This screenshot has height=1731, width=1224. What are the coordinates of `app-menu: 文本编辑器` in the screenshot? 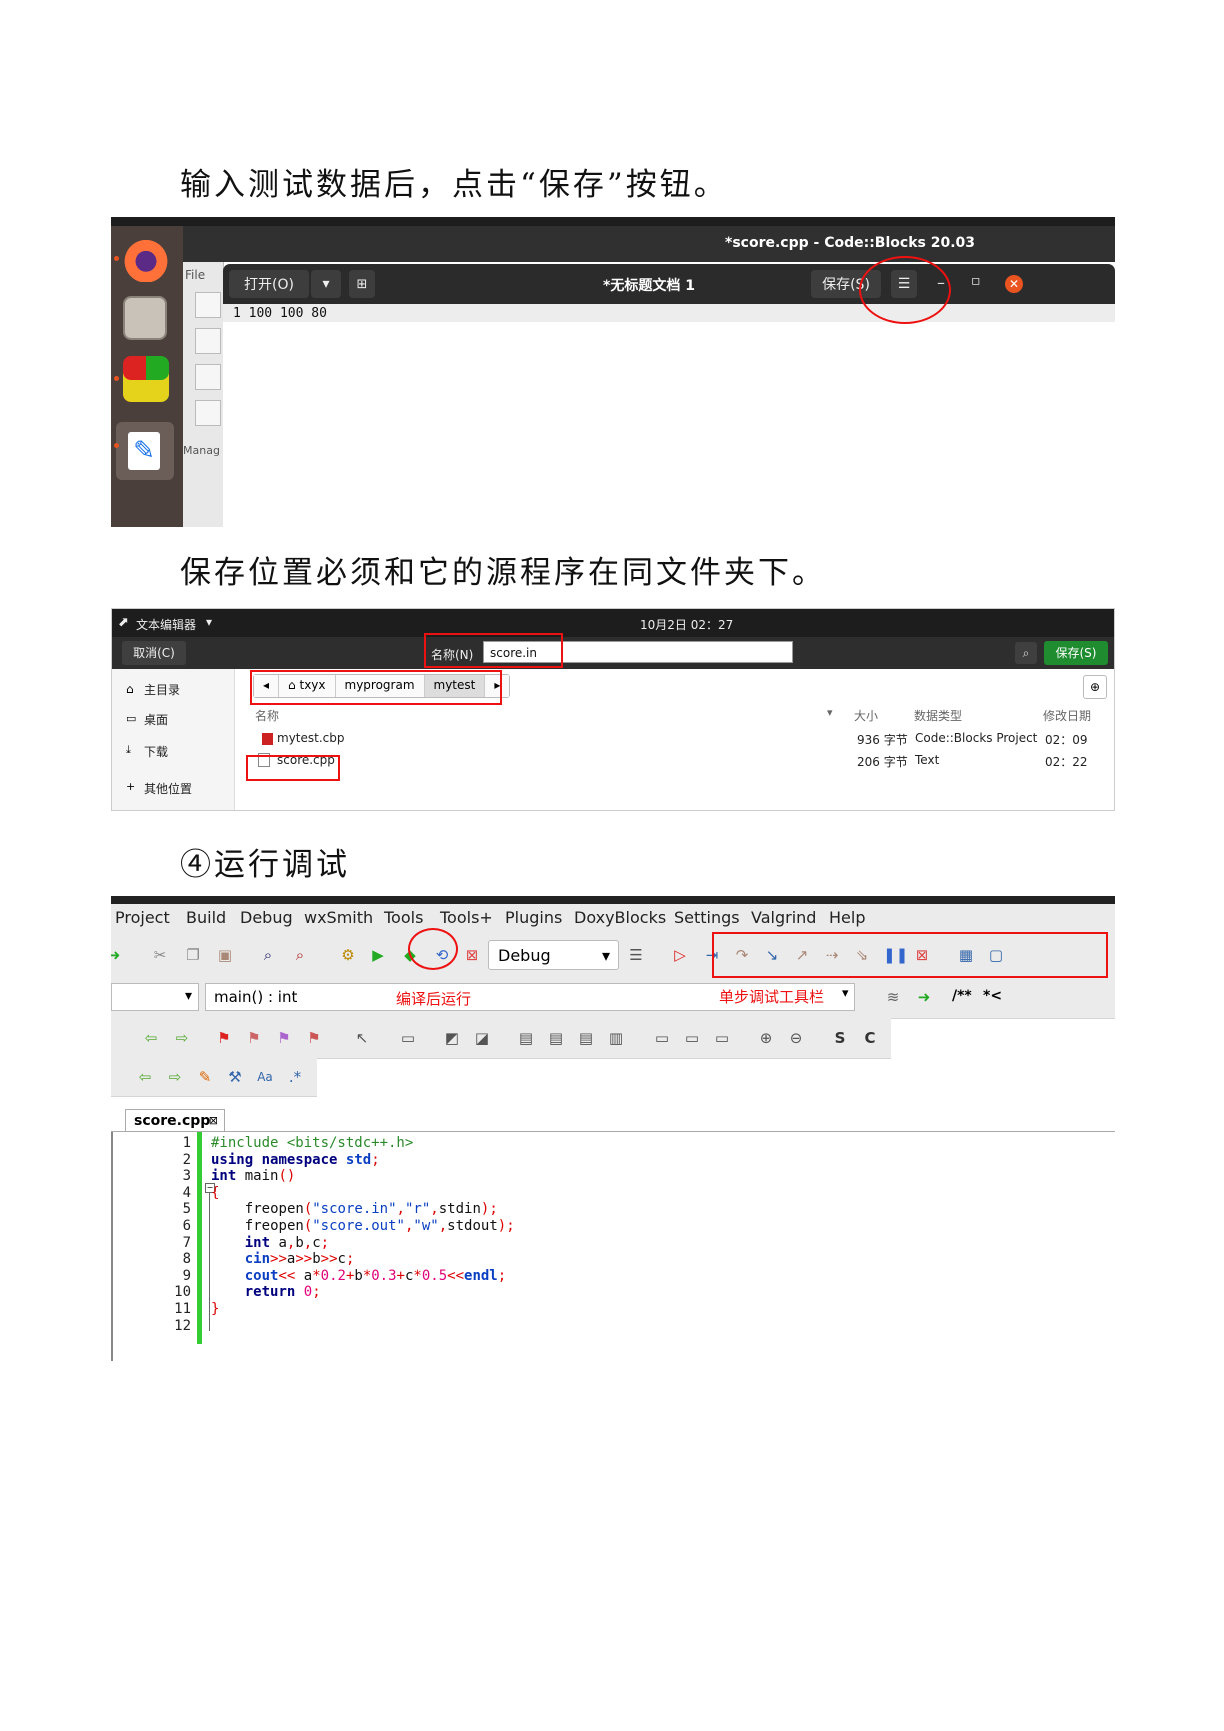 It's located at (166, 624).